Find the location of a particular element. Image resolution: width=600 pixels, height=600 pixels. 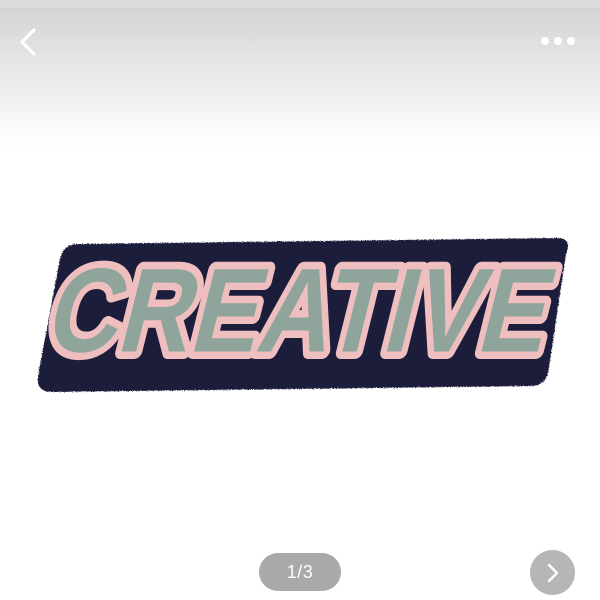

page-indicator: 1/3 is located at coordinates (300, 572).